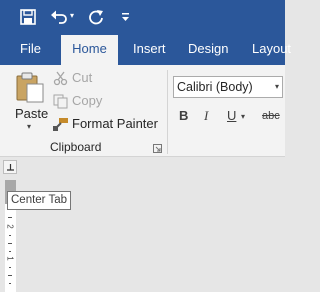 This screenshot has width=320, height=292. I want to click on ruler-number: 1, so click(10, 258).